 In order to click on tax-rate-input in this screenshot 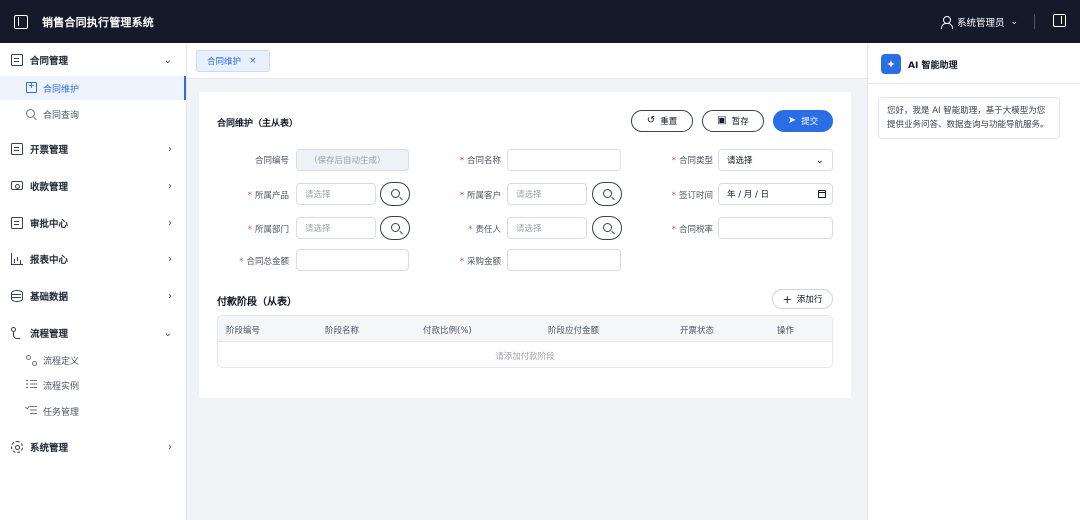, I will do `click(775, 228)`.